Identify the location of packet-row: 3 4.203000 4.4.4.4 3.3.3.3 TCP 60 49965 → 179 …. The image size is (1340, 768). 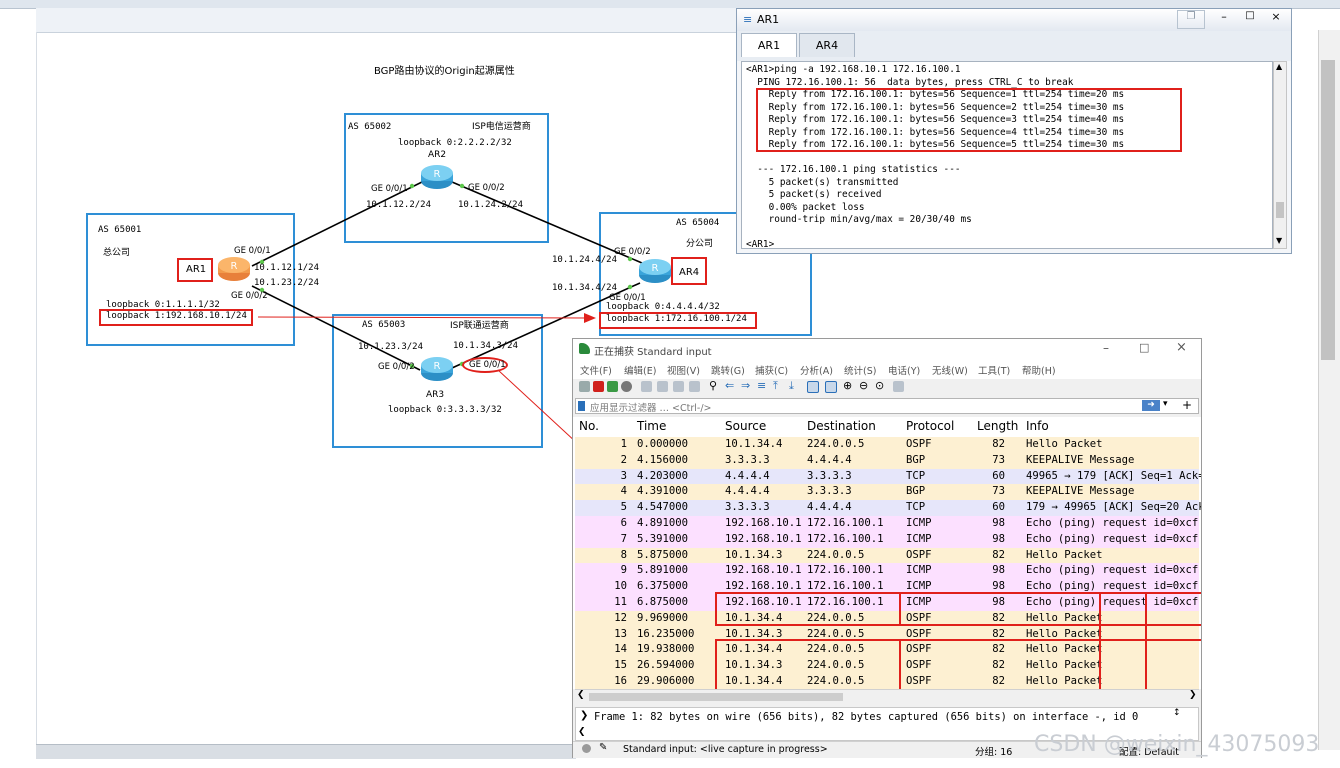
(888, 476).